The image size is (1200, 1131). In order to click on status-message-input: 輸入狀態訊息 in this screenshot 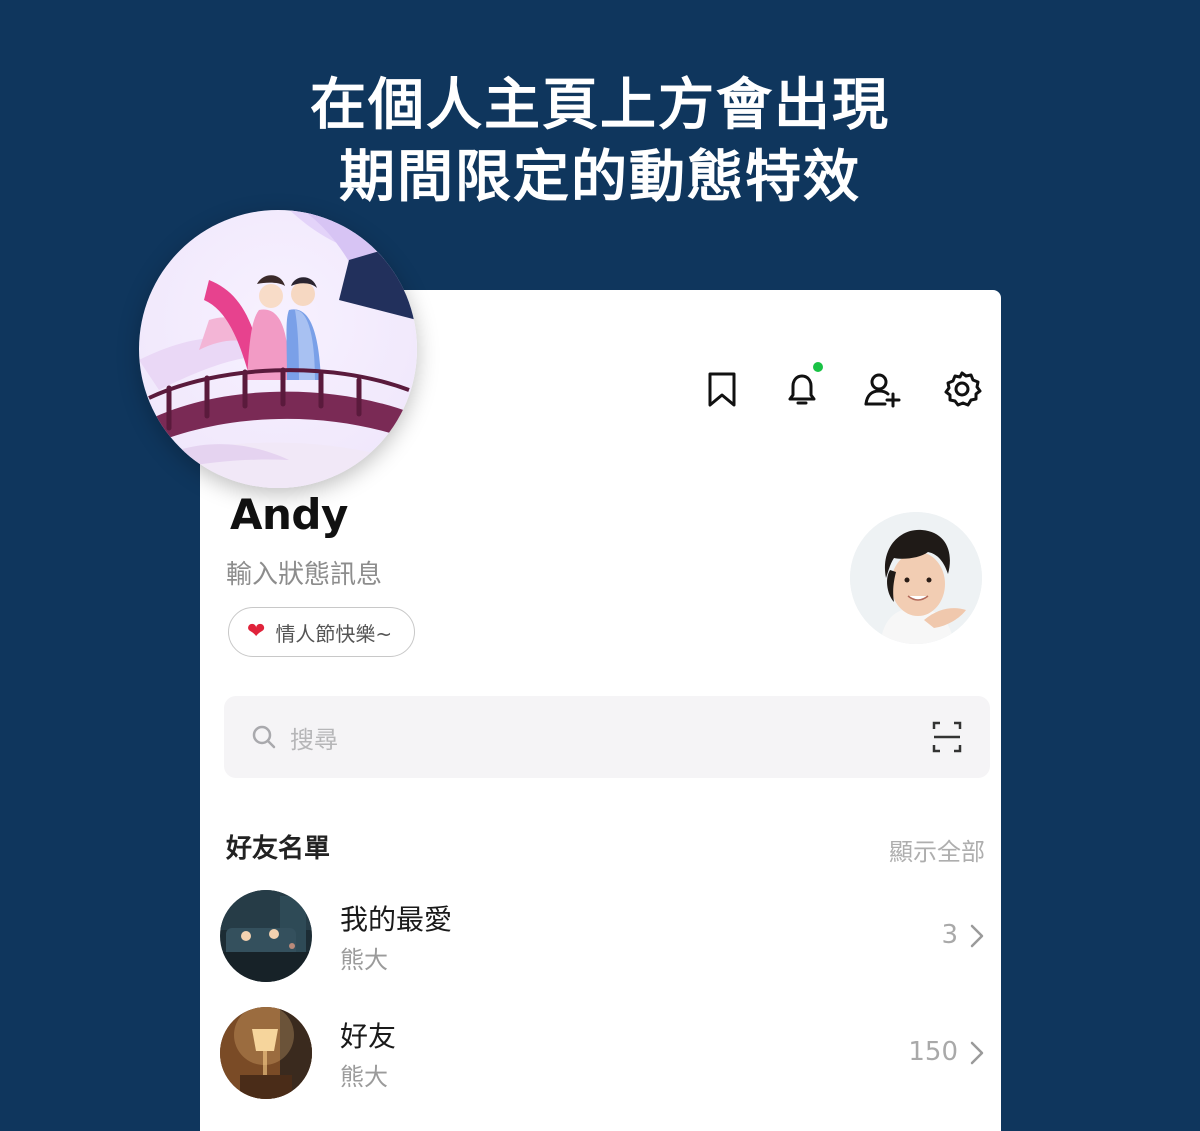, I will do `click(304, 572)`.